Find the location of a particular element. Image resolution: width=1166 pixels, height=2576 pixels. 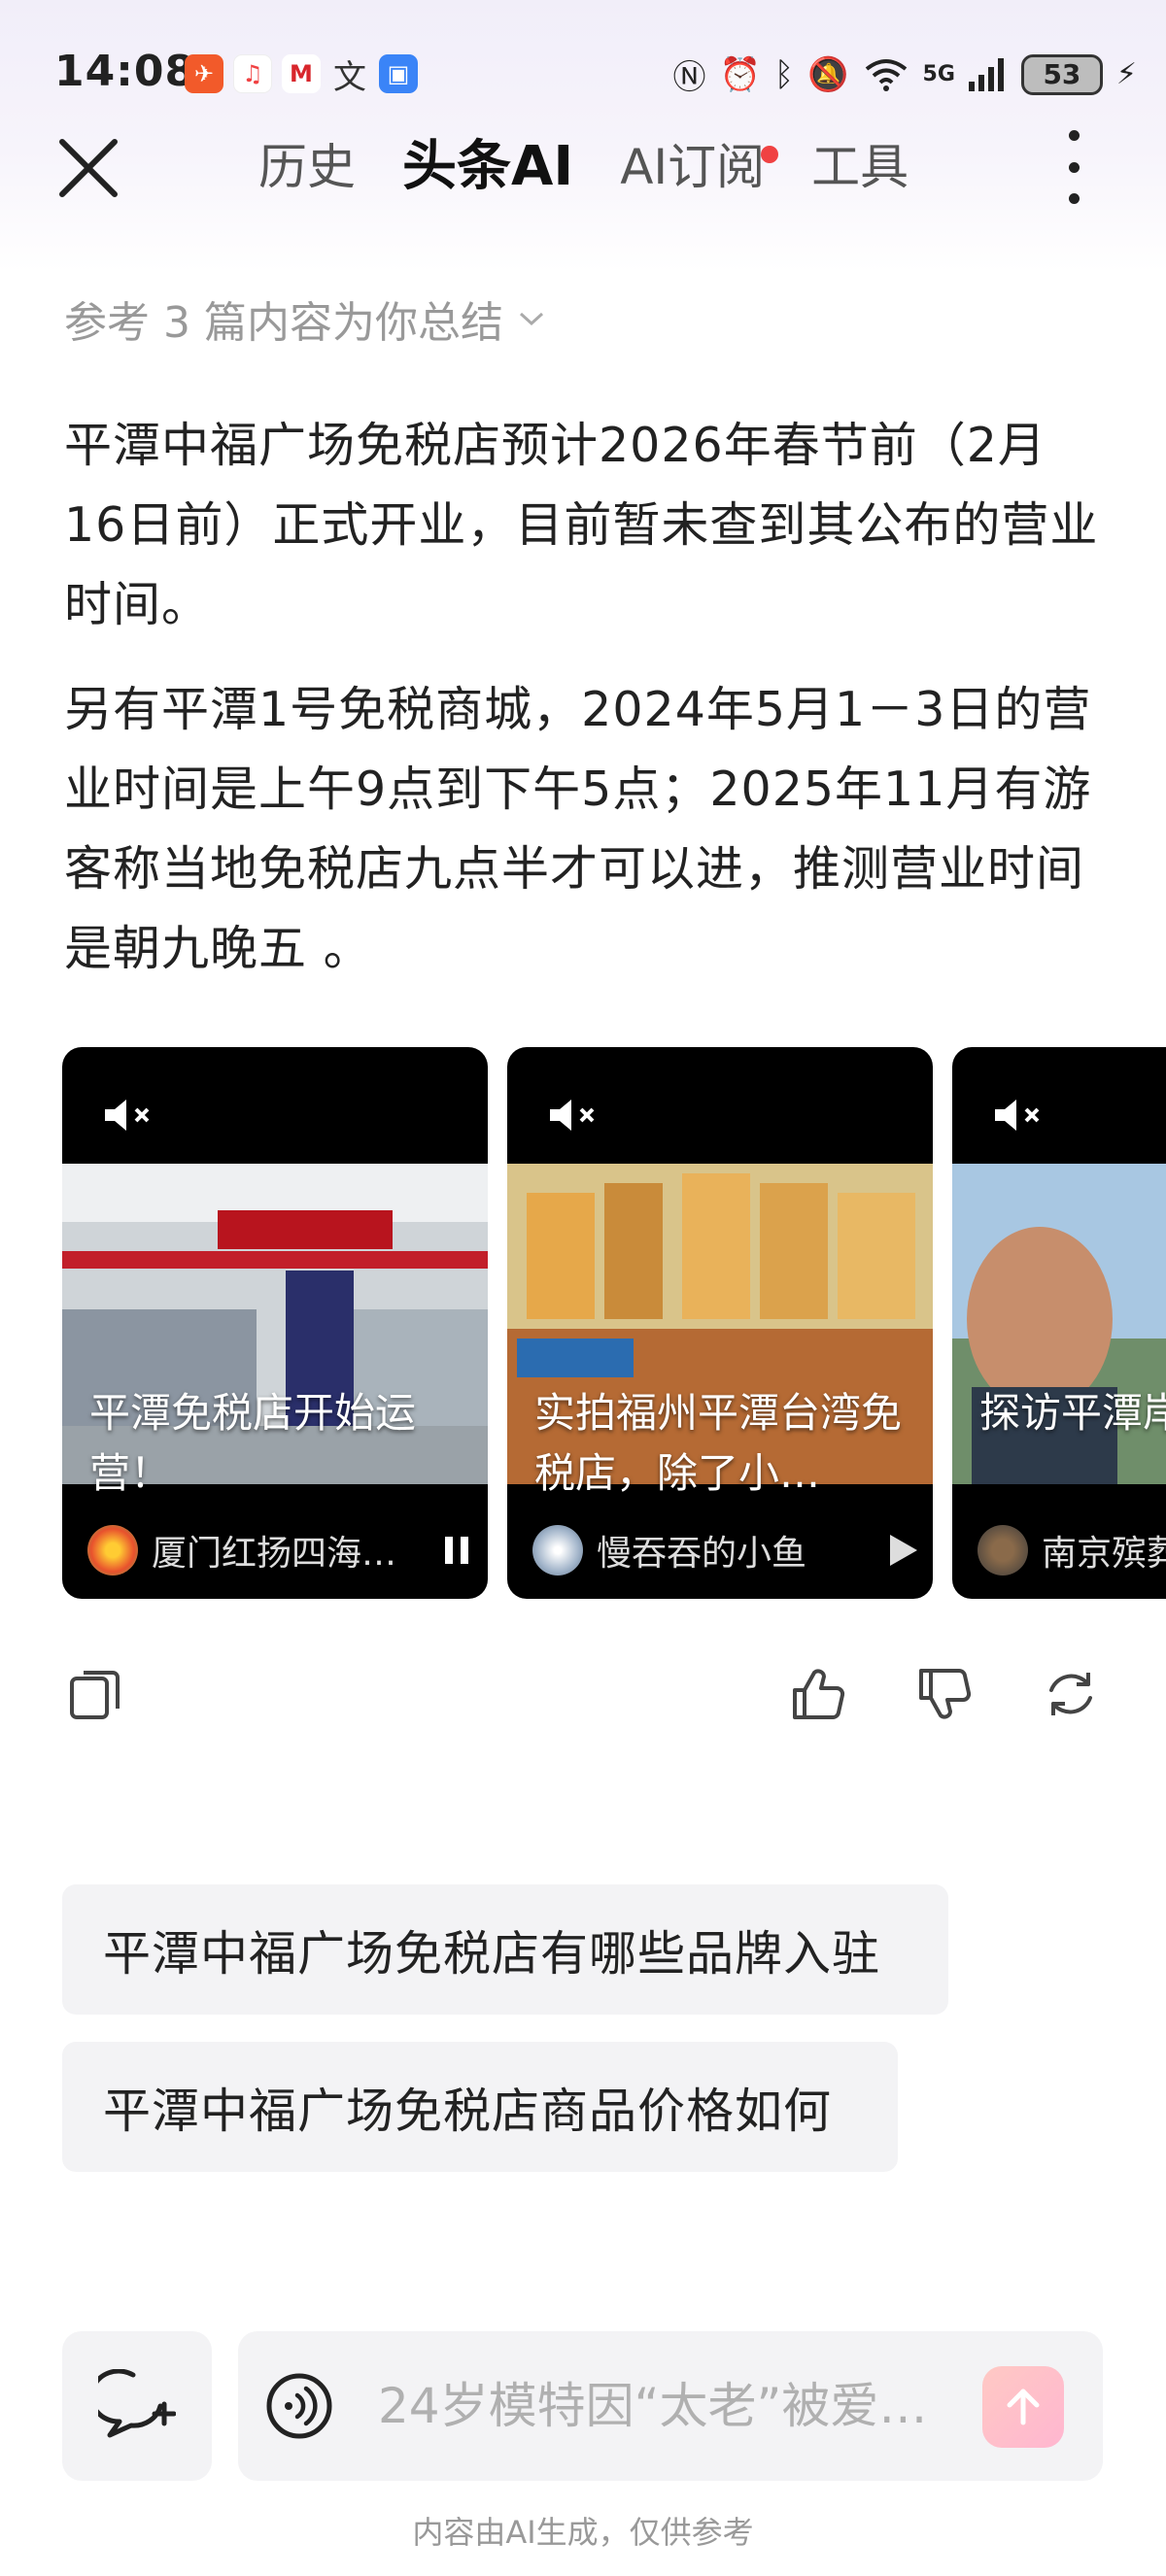

reference-summary-toggle: 参考 3 篇内容为你总结 is located at coordinates (305, 319).